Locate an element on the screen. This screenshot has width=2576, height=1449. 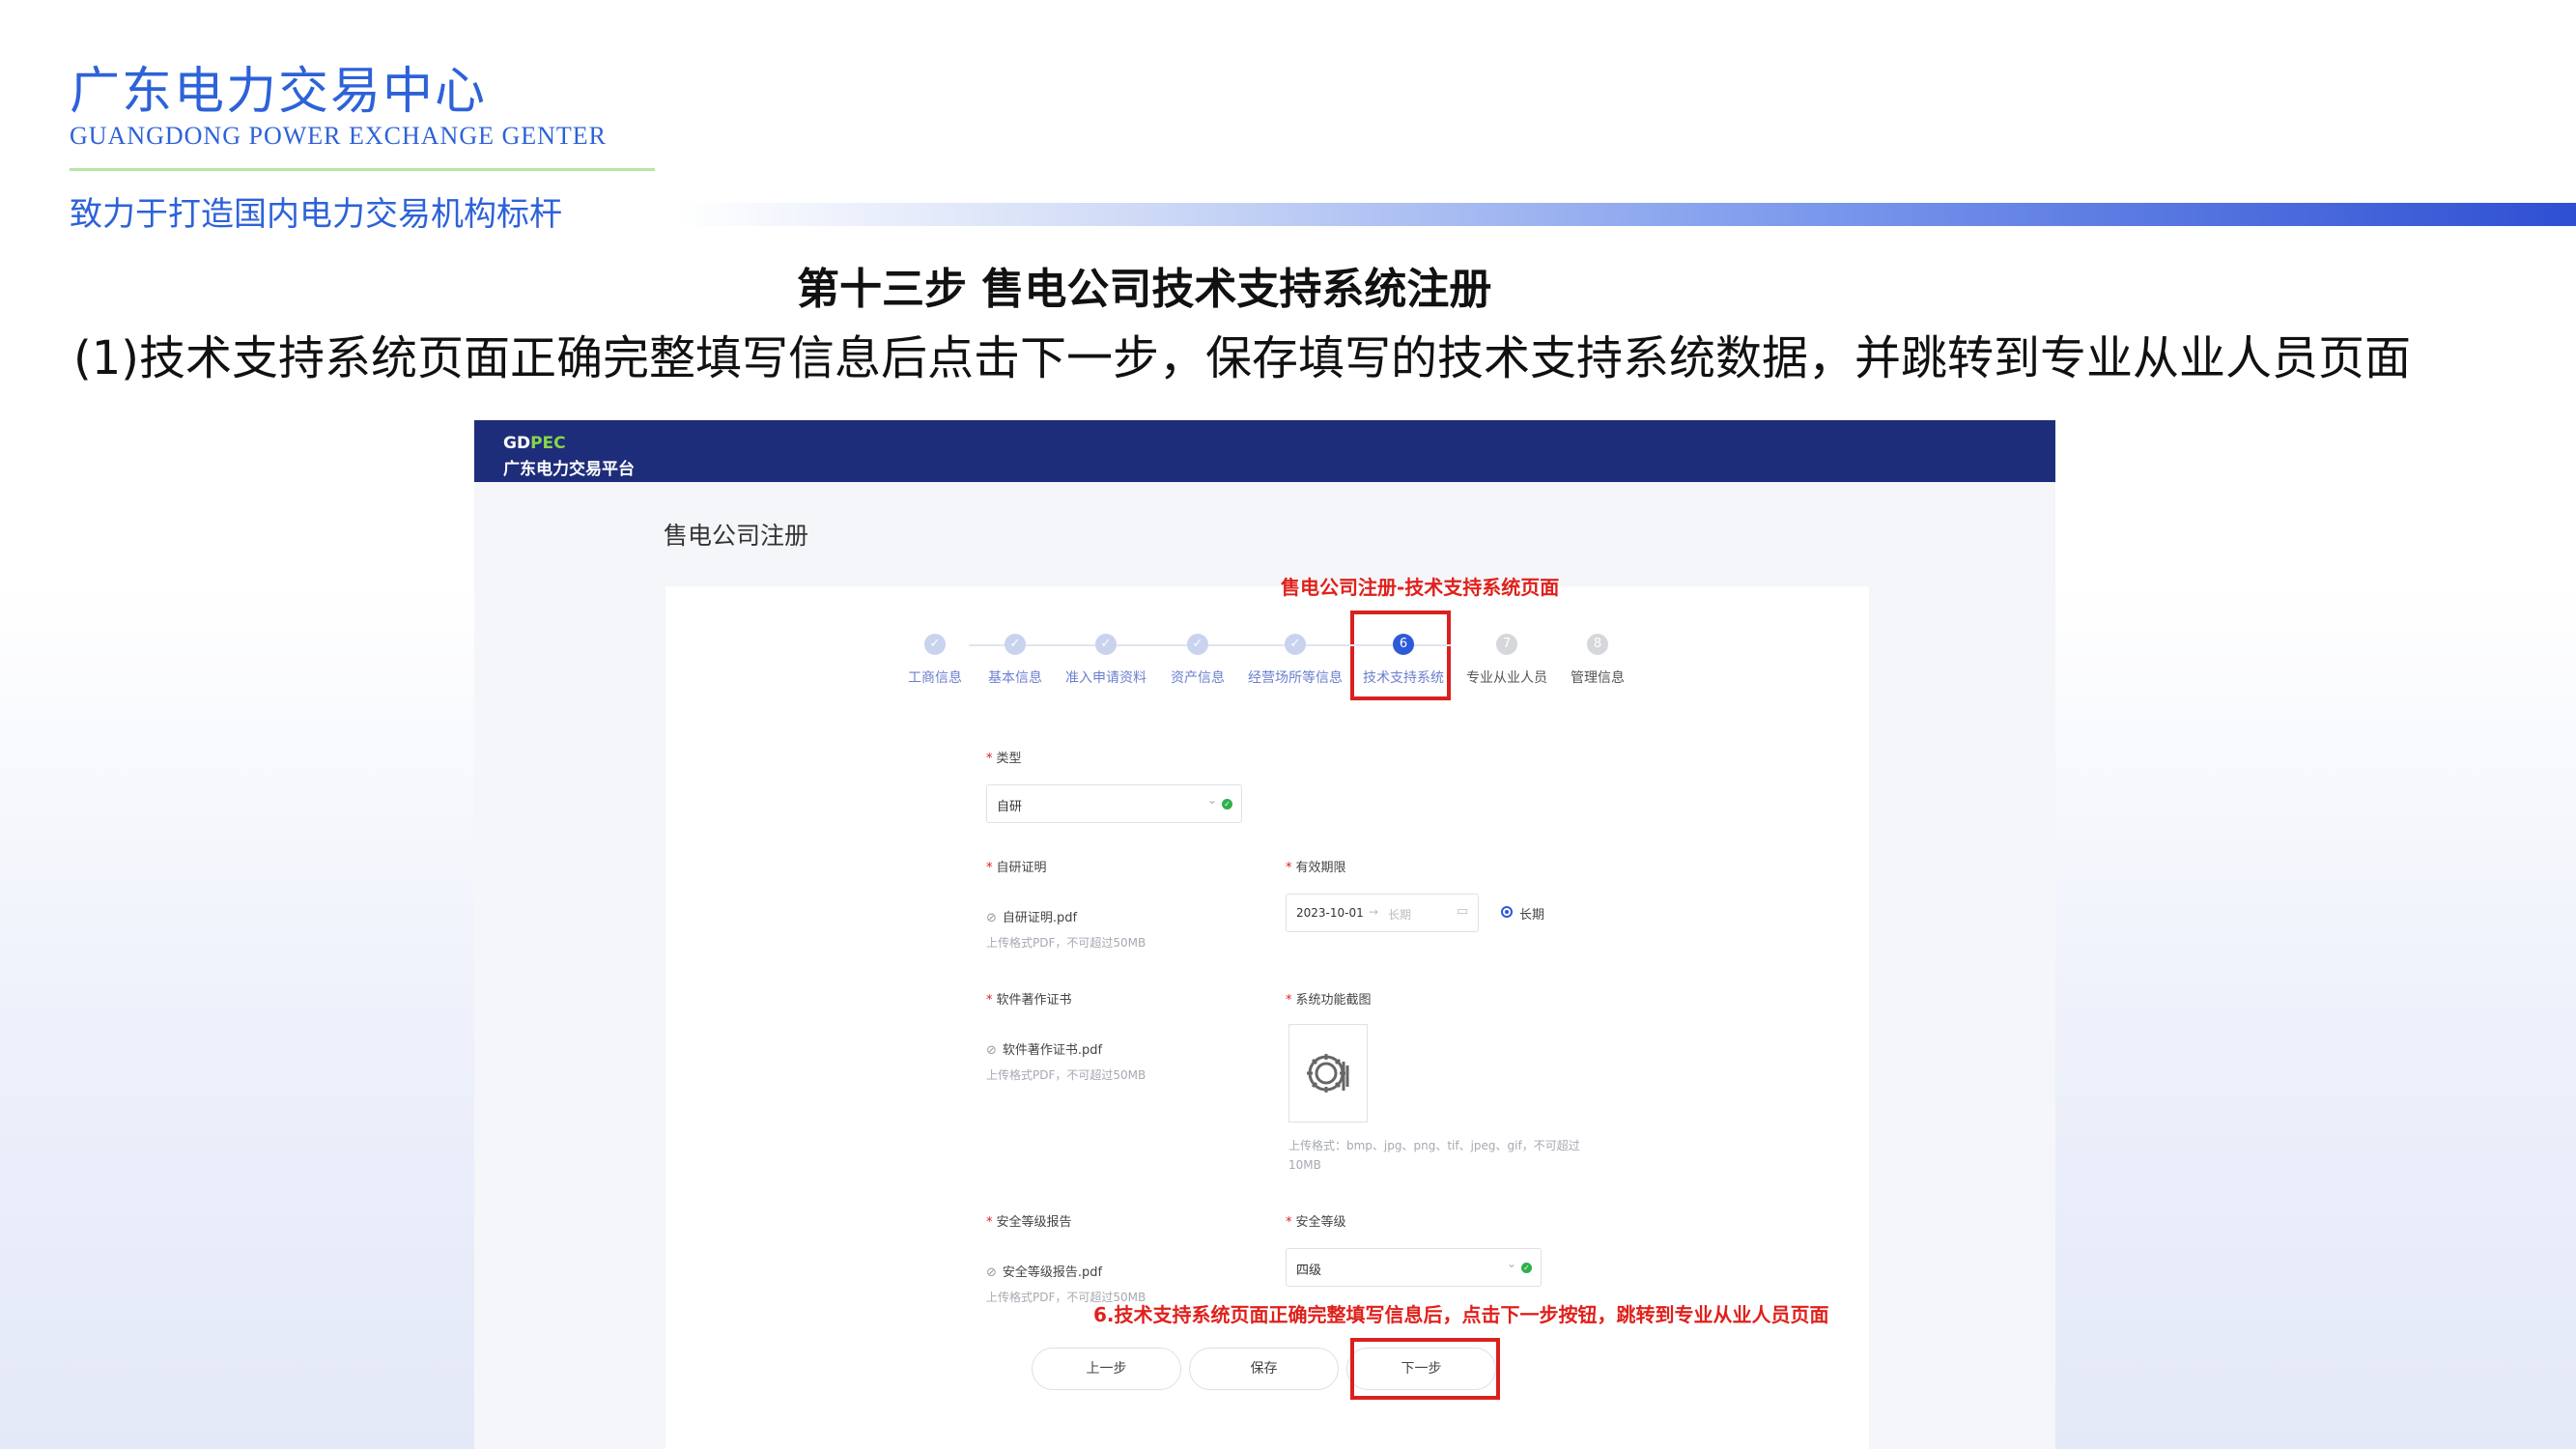
security-level-value: 四级 is located at coordinates (1309, 1271).